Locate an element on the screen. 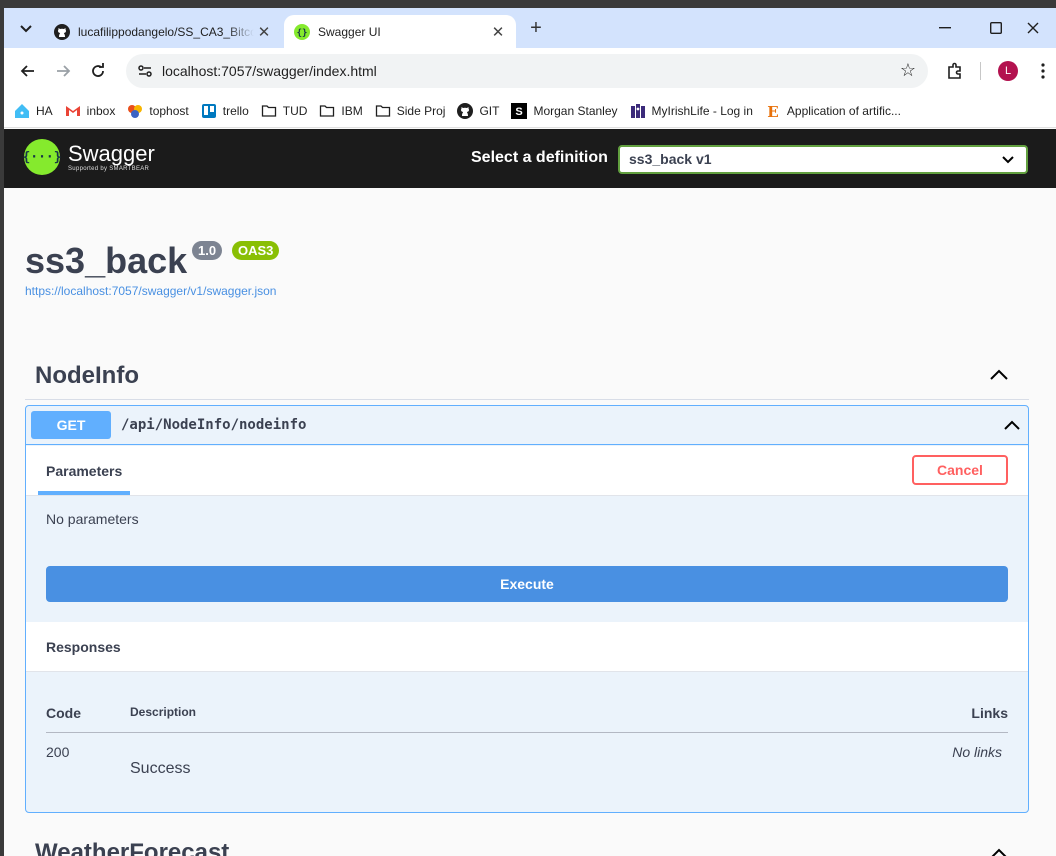 This screenshot has width=1056, height=856. svg-text: S is located at coordinates (519, 112).